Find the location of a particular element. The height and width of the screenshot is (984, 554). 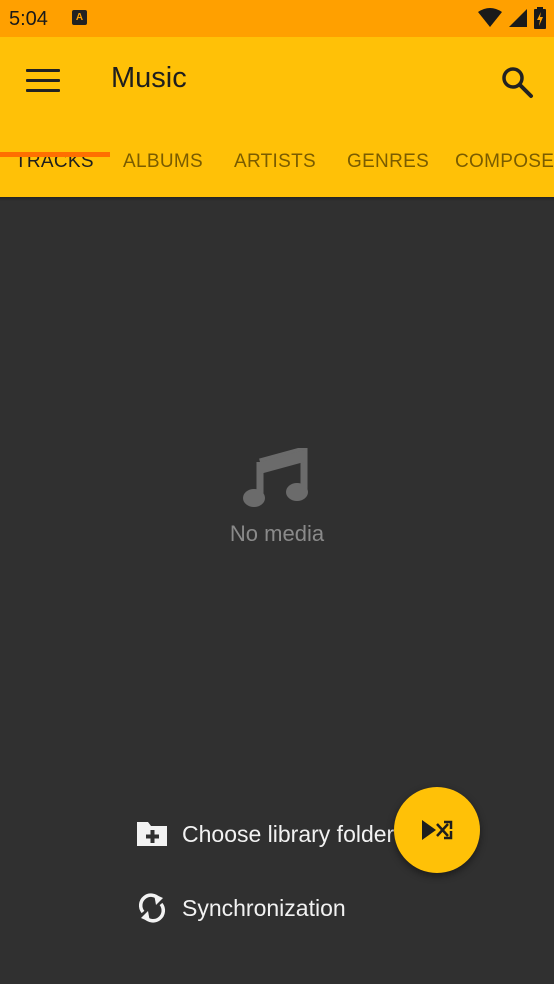

status-time: 5:04 is located at coordinates (28, 19).